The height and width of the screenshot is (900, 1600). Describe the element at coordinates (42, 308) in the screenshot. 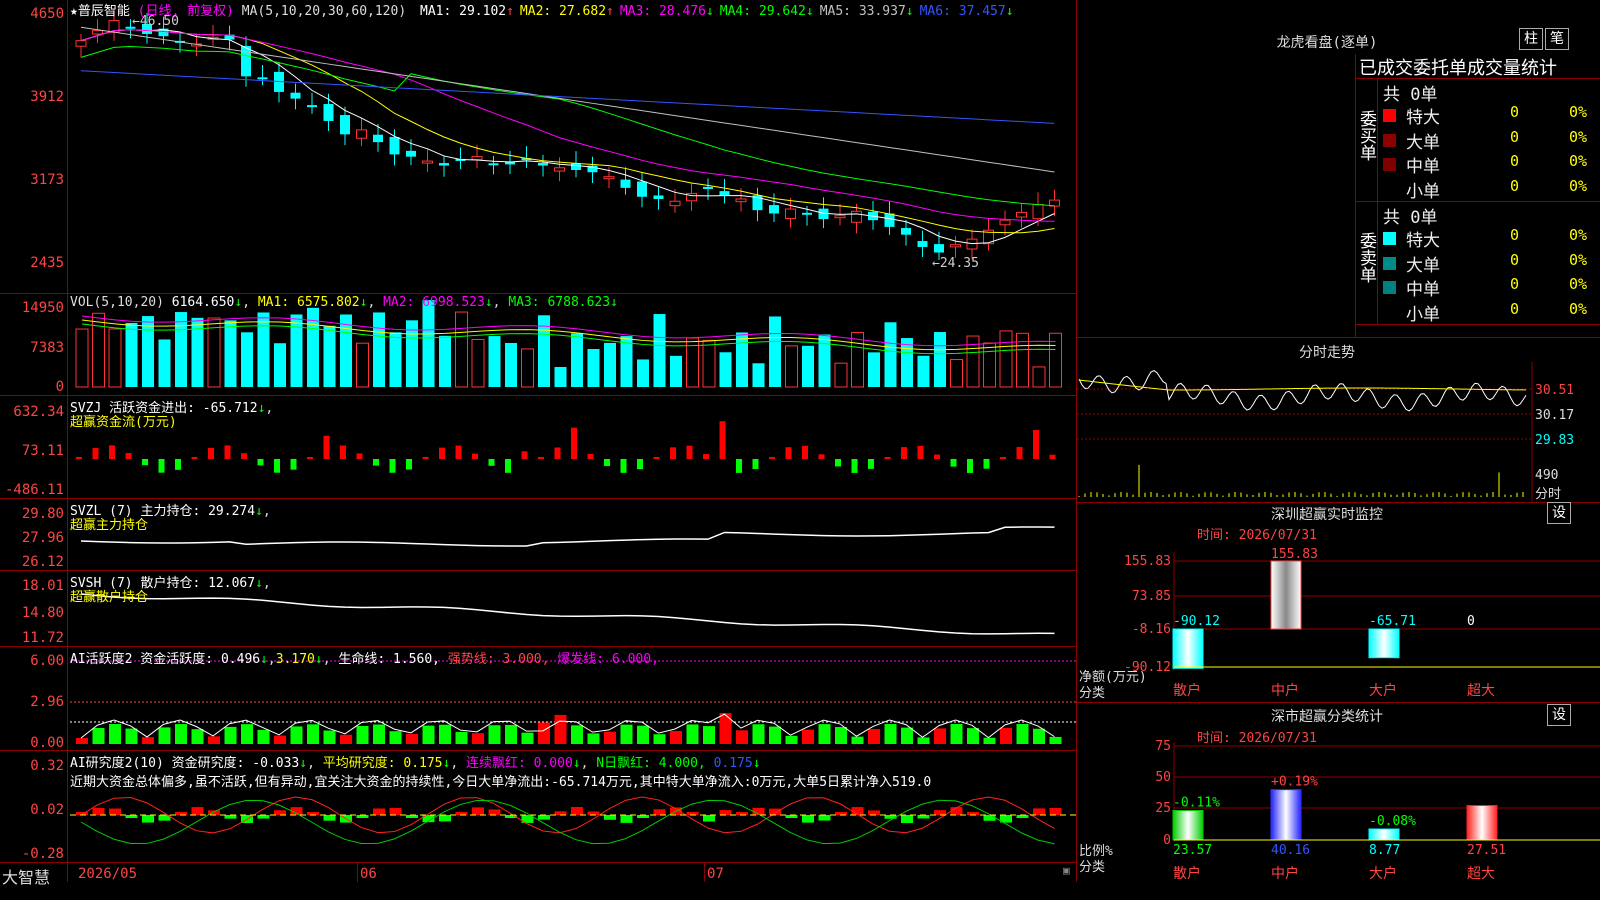

I see `vol-axis-1: 14950` at that location.